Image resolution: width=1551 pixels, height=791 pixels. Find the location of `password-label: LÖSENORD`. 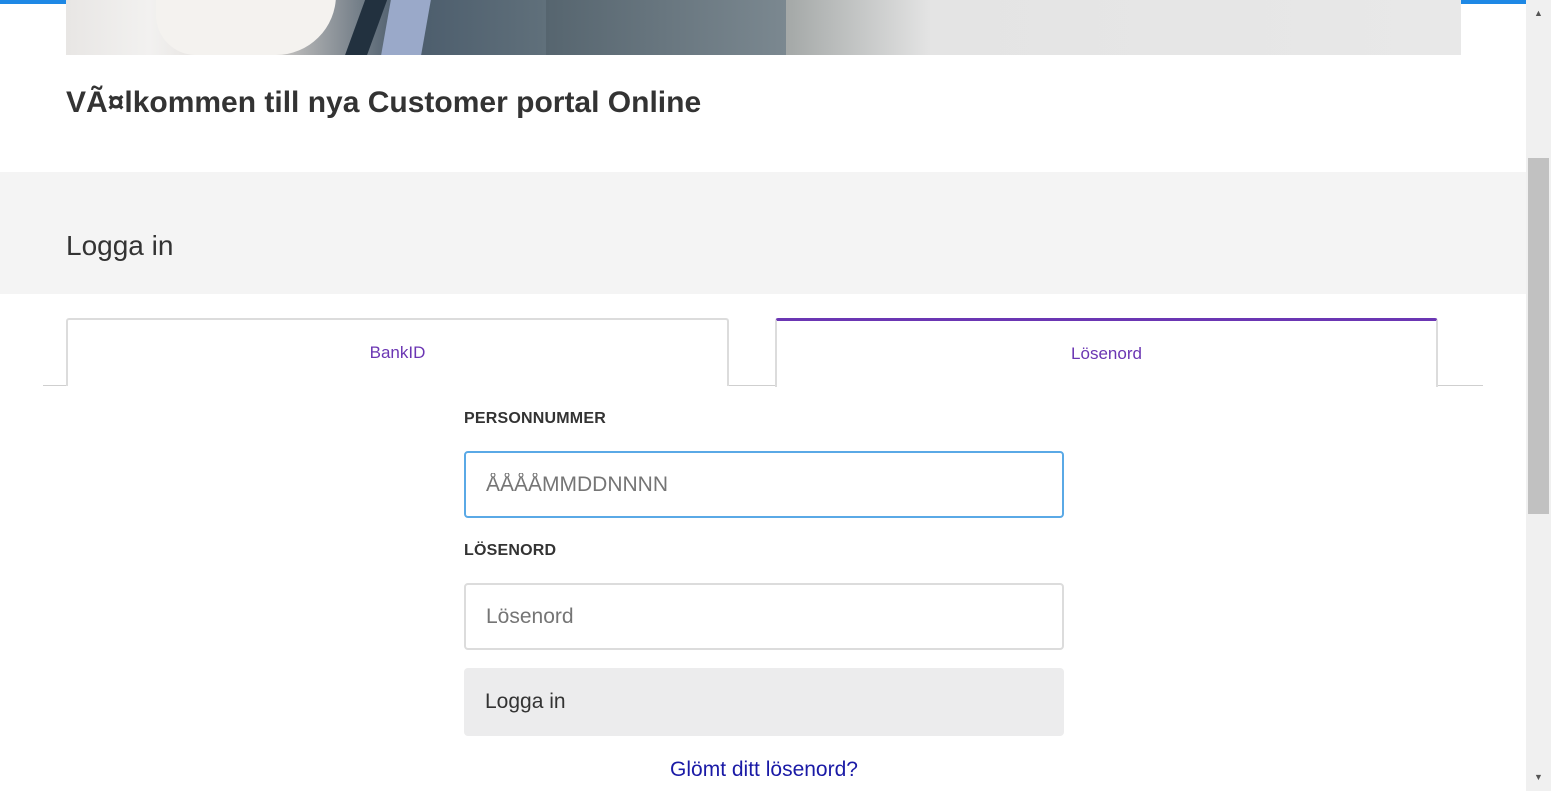

password-label: LÖSENORD is located at coordinates (510, 550).